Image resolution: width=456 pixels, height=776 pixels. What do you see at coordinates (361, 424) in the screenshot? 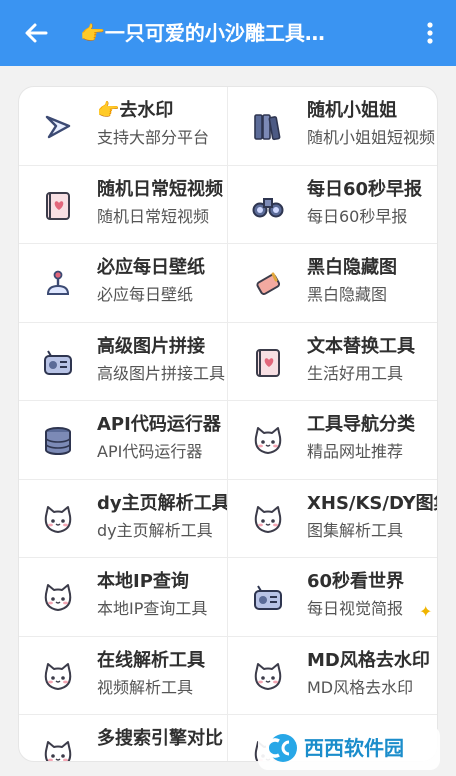
I see `tool-name: 工具导航分类` at bounding box center [361, 424].